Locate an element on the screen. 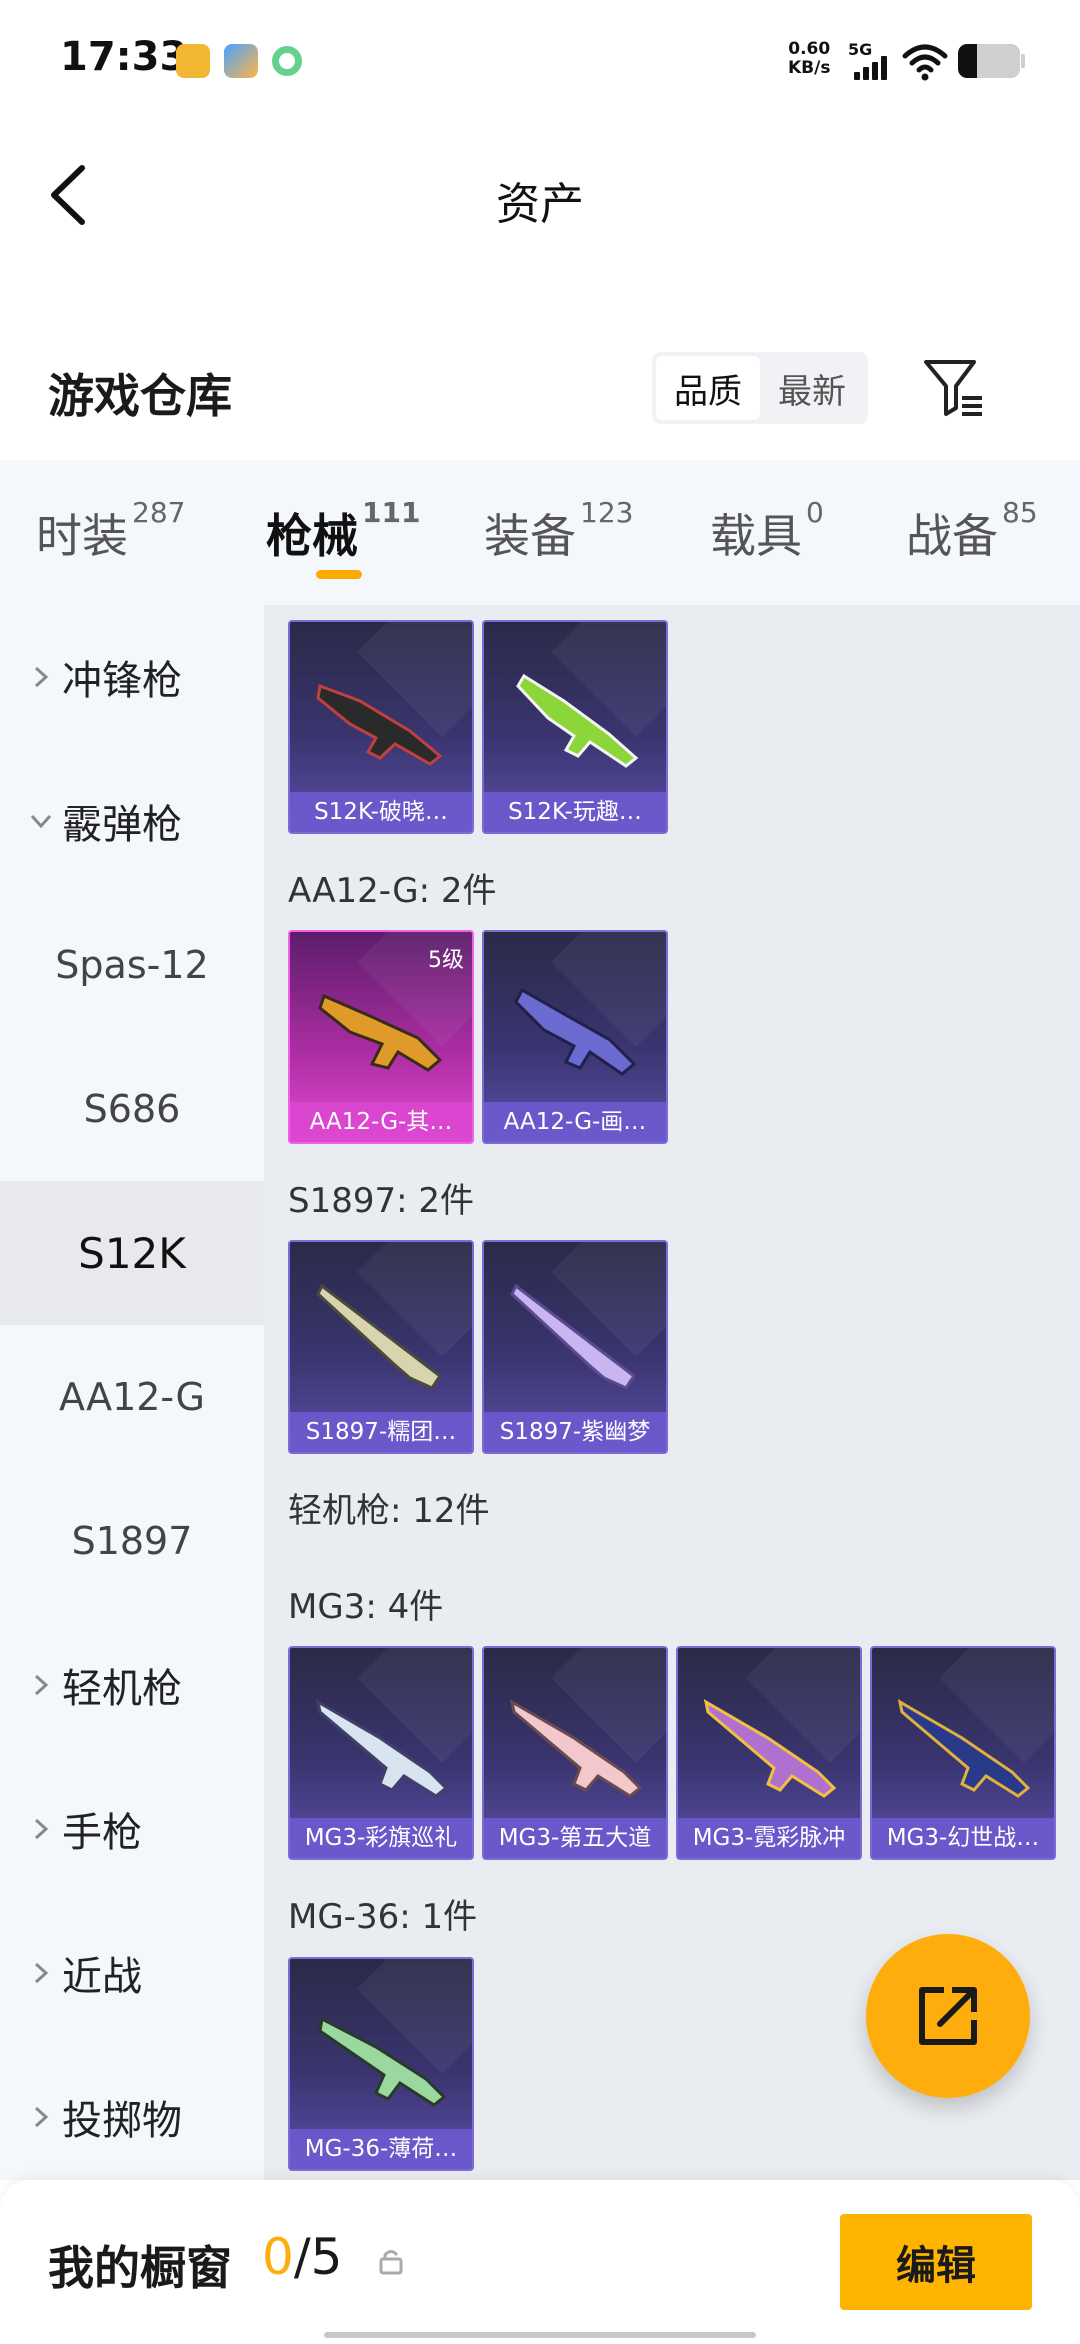 This screenshot has height=2344, width=1080. tab-label: 装备 is located at coordinates (530, 536).